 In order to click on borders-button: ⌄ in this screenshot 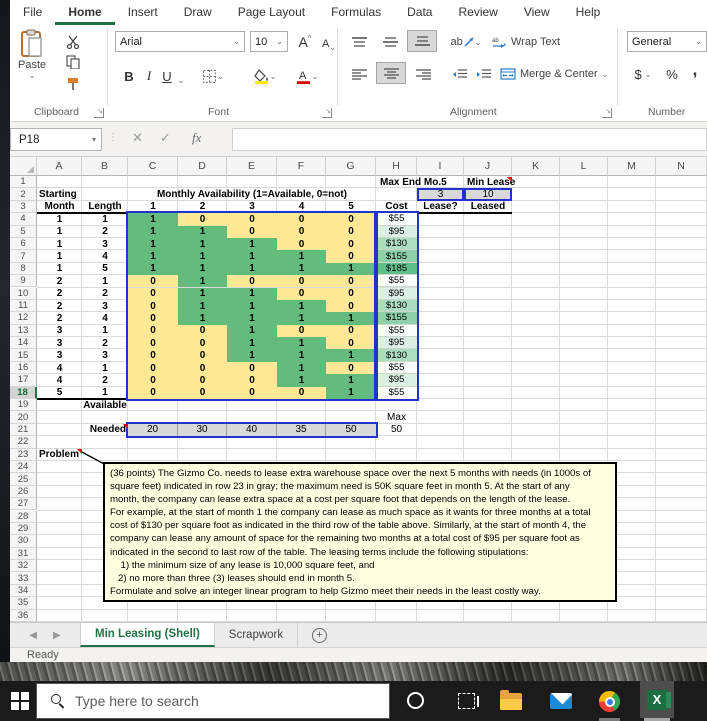, I will do `click(213, 76)`.